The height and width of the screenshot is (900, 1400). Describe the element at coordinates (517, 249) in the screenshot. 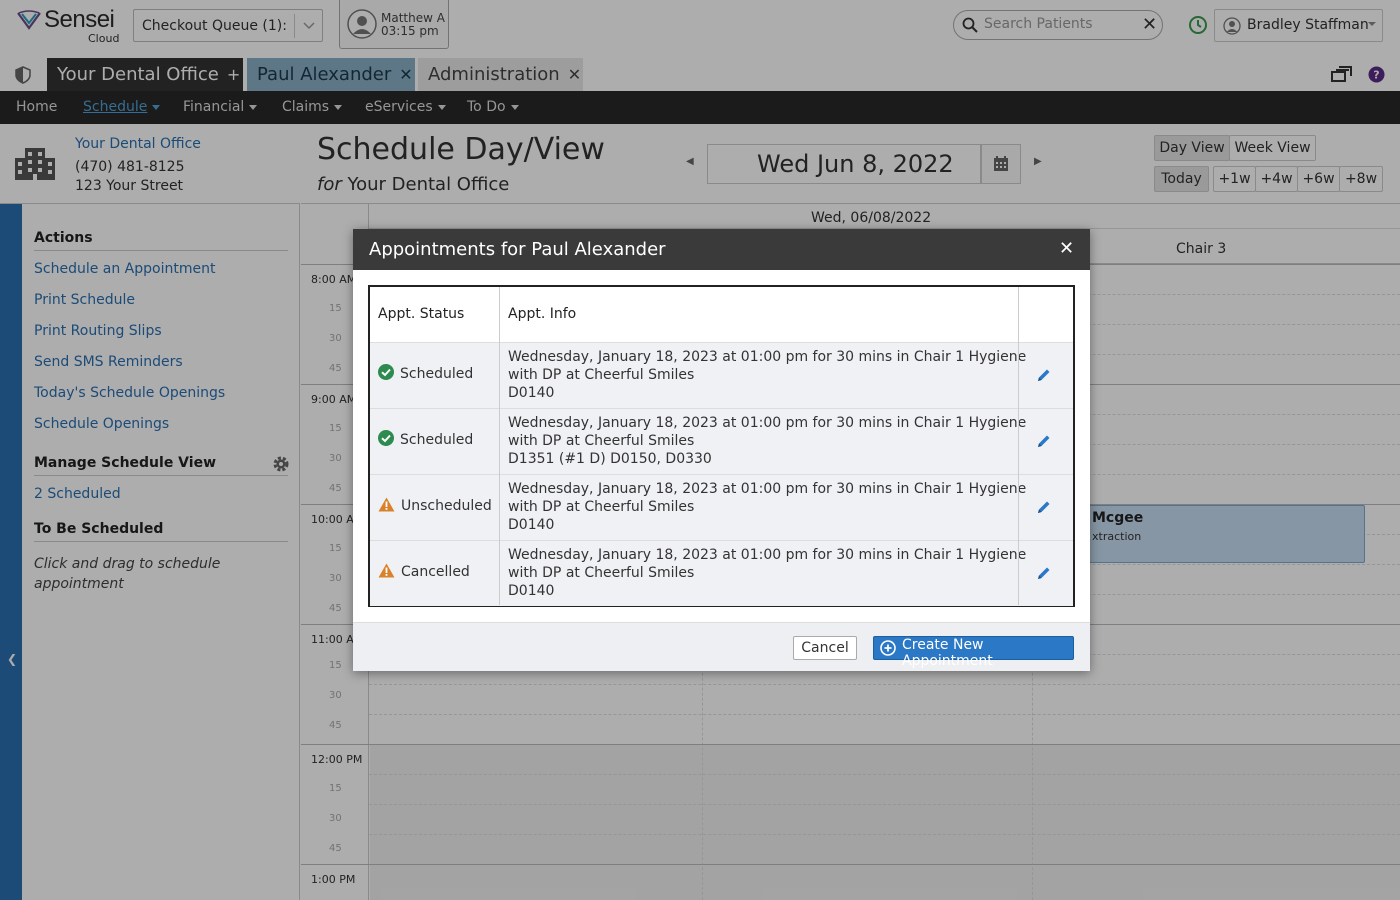

I see `modal-title: Appointments for Paul Alexander` at that location.